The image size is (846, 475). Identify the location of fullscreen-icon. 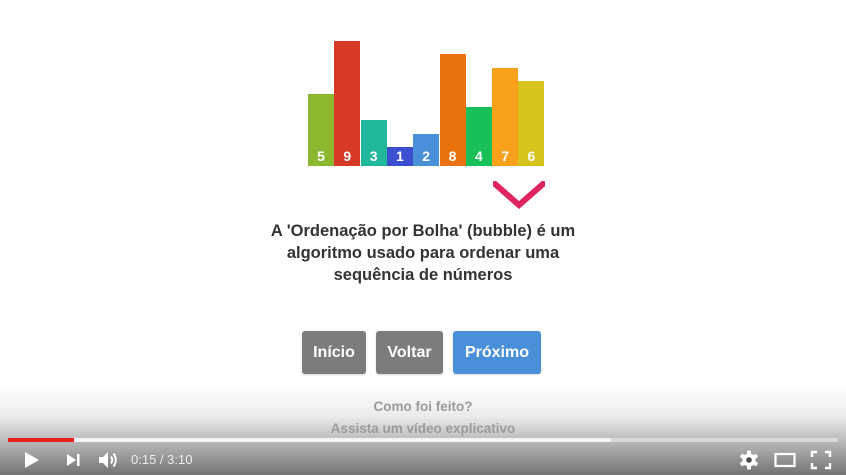
(821, 460).